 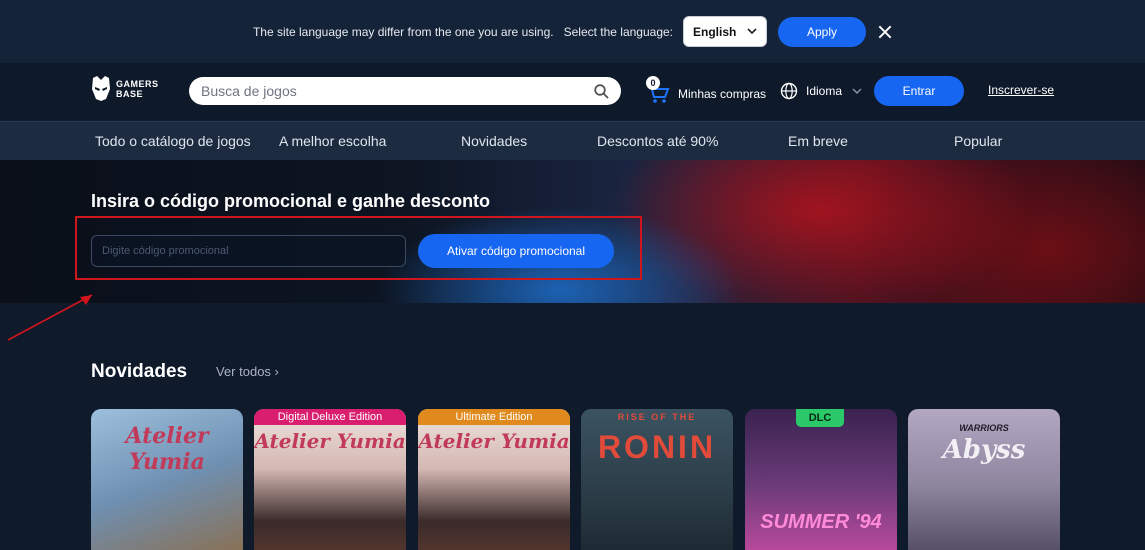 I want to click on edition-tag: Ultimate Edition, so click(x=494, y=417).